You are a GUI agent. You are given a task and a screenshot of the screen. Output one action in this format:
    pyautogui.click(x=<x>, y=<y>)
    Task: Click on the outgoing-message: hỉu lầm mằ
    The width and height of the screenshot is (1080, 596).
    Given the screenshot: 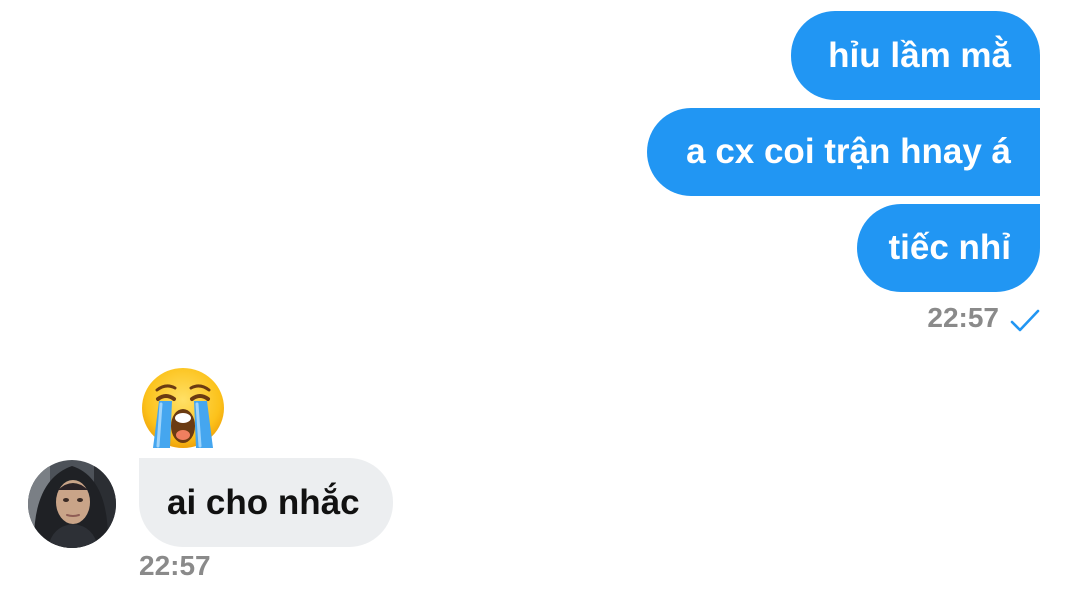 What is the action you would take?
    pyautogui.click(x=915, y=55)
    